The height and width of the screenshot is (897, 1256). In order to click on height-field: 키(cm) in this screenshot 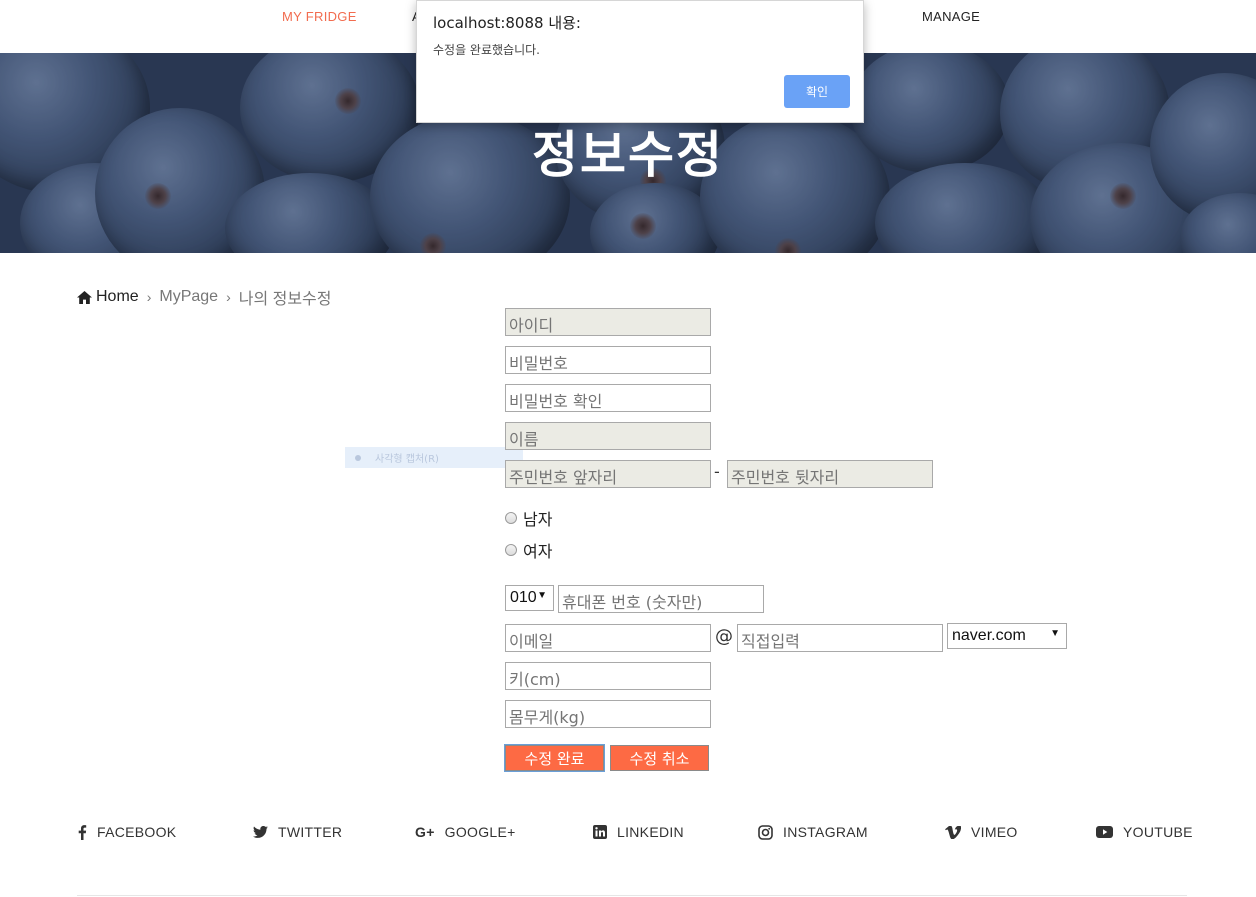, I will do `click(608, 676)`.